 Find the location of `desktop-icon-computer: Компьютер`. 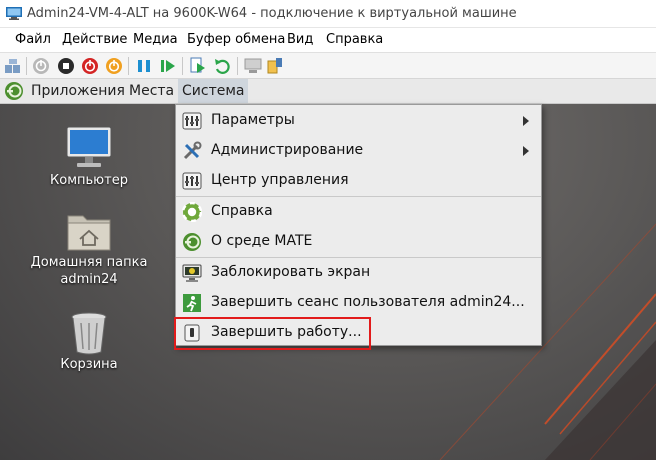

desktop-icon-computer: Компьютер is located at coordinates (89, 156).